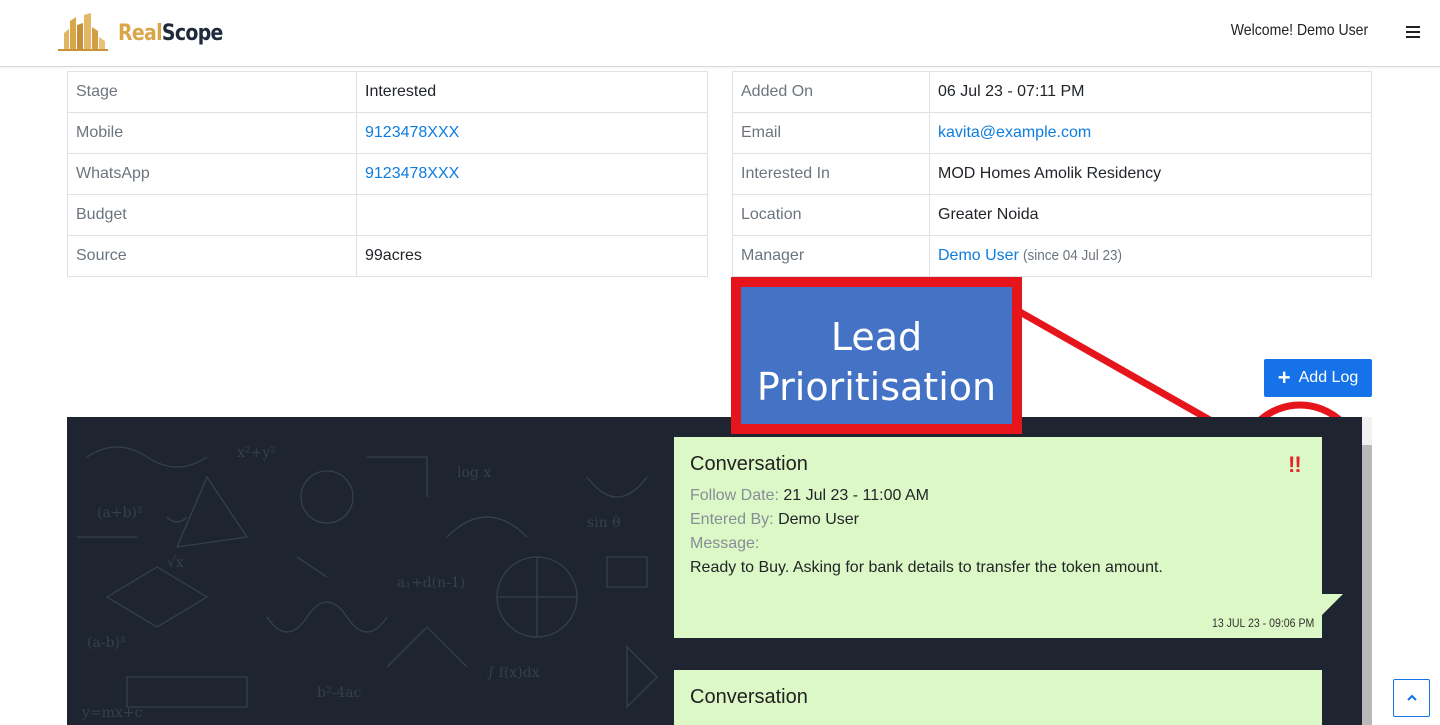 This screenshot has width=1440, height=725. What do you see at coordinates (212, 133) in the screenshot?
I see `field-label: Mobile` at bounding box center [212, 133].